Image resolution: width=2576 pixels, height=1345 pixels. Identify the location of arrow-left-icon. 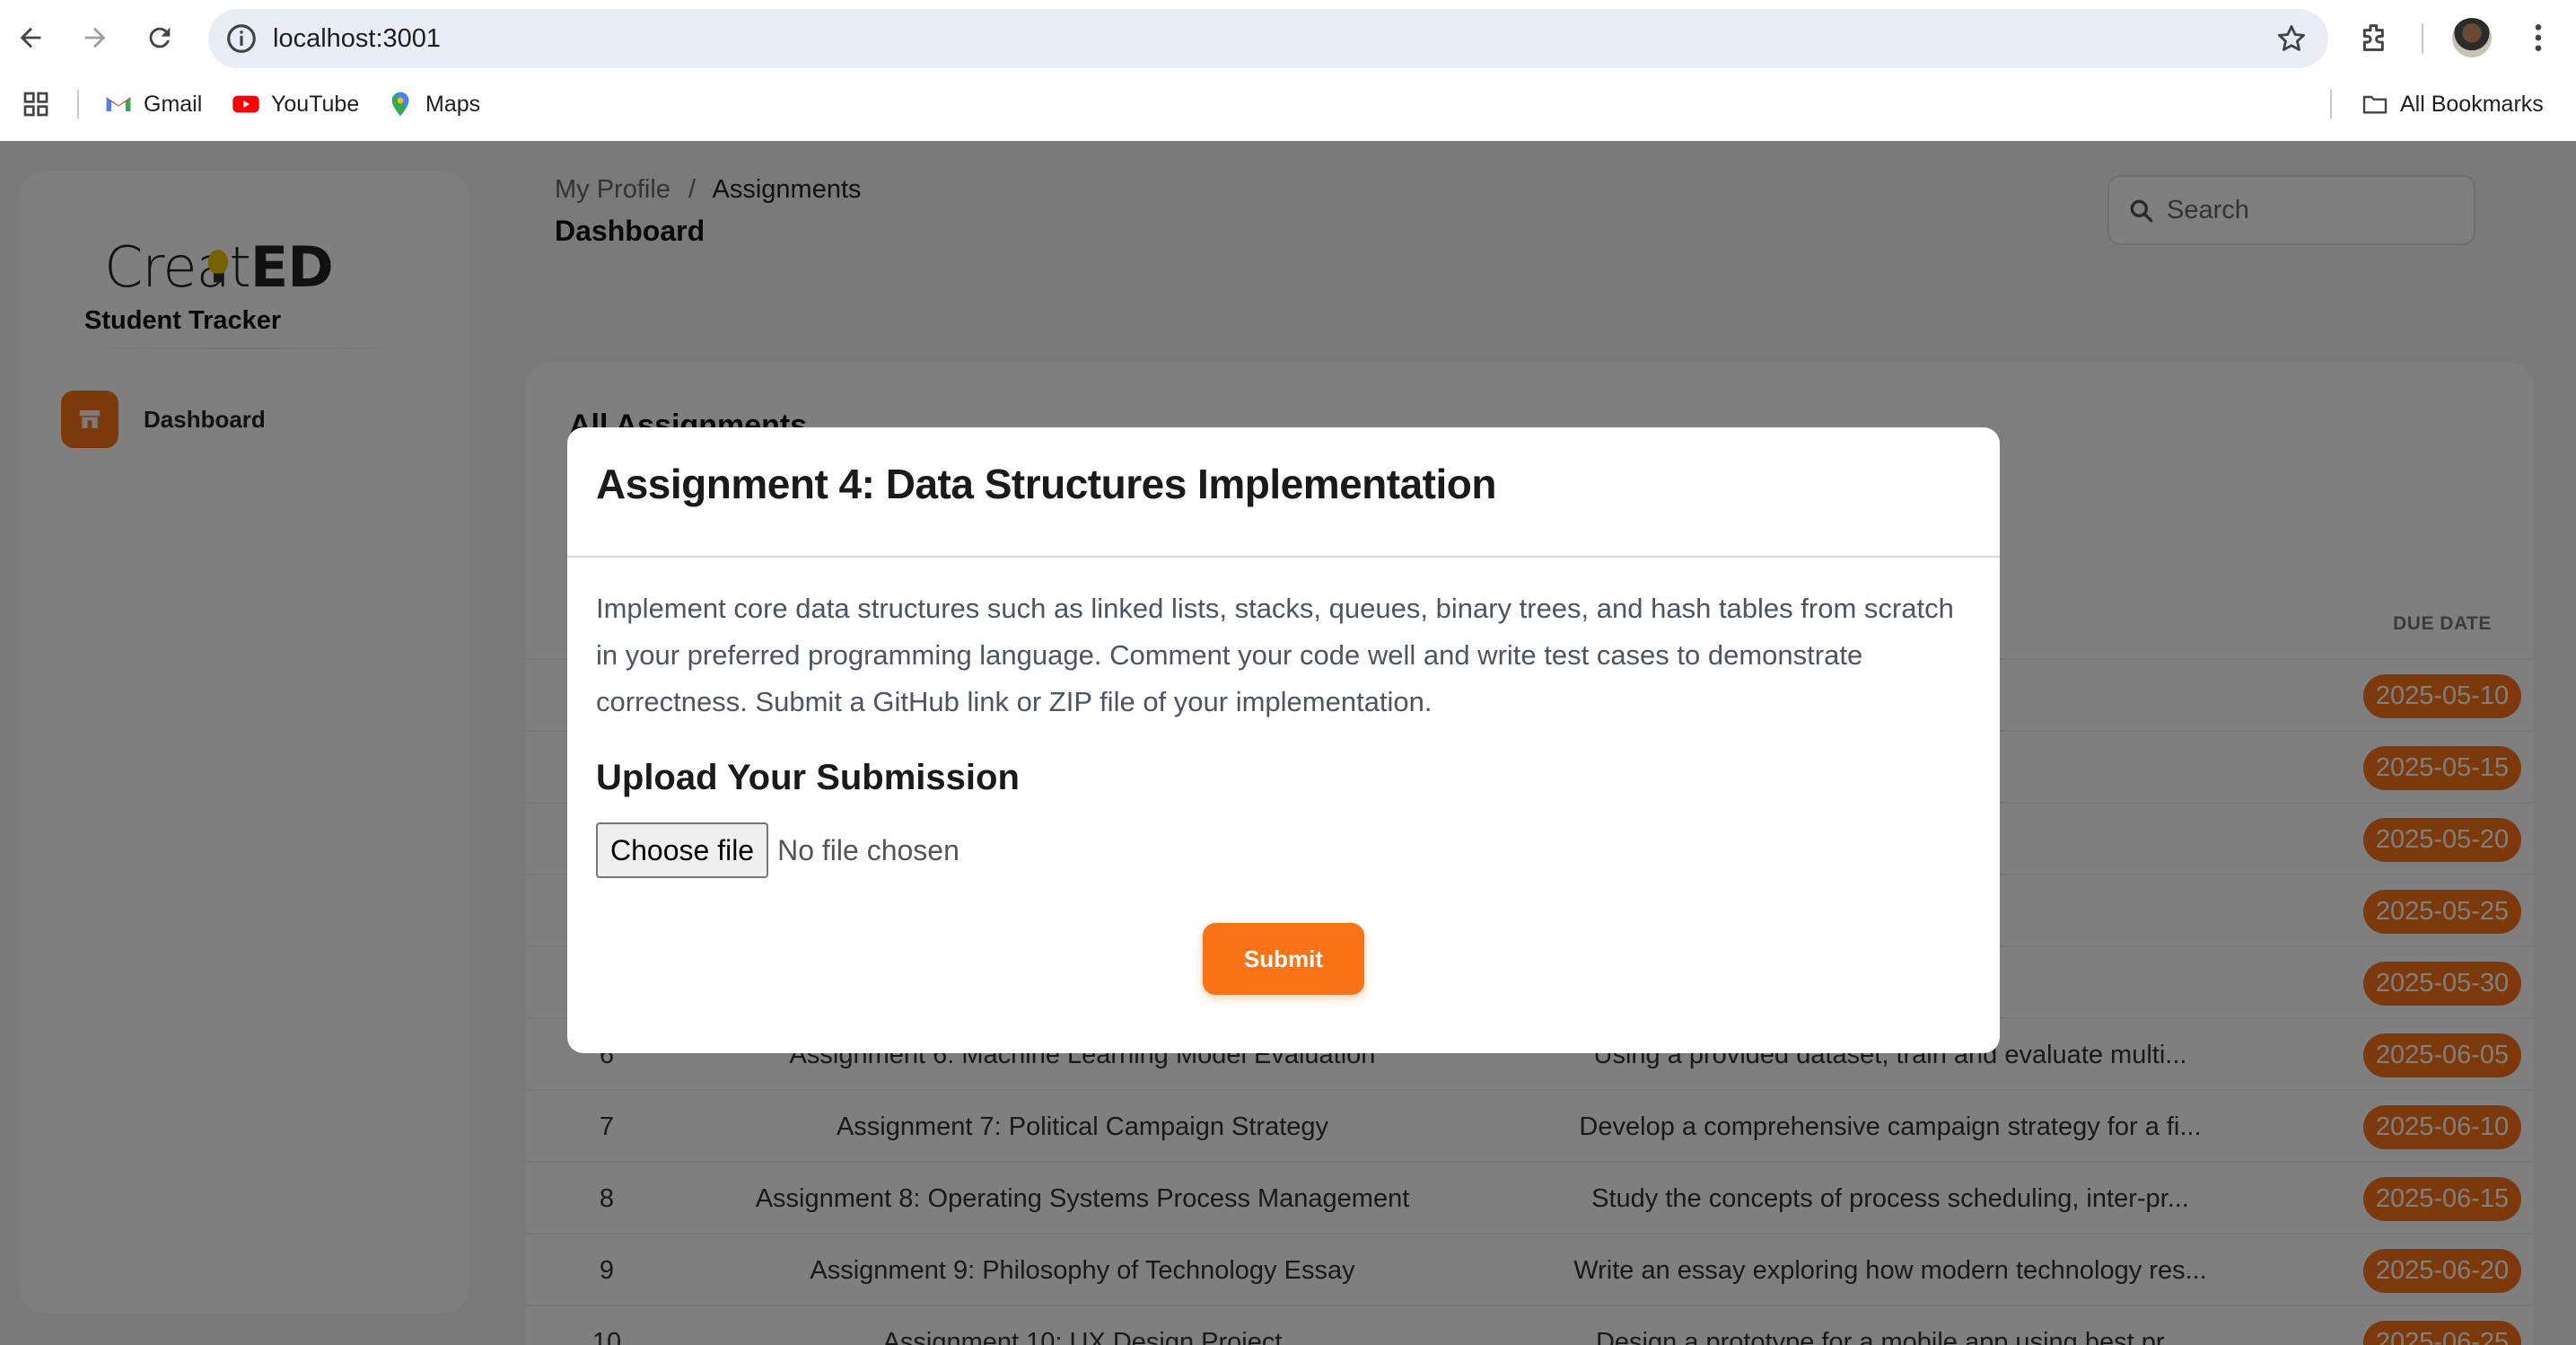
(30, 37).